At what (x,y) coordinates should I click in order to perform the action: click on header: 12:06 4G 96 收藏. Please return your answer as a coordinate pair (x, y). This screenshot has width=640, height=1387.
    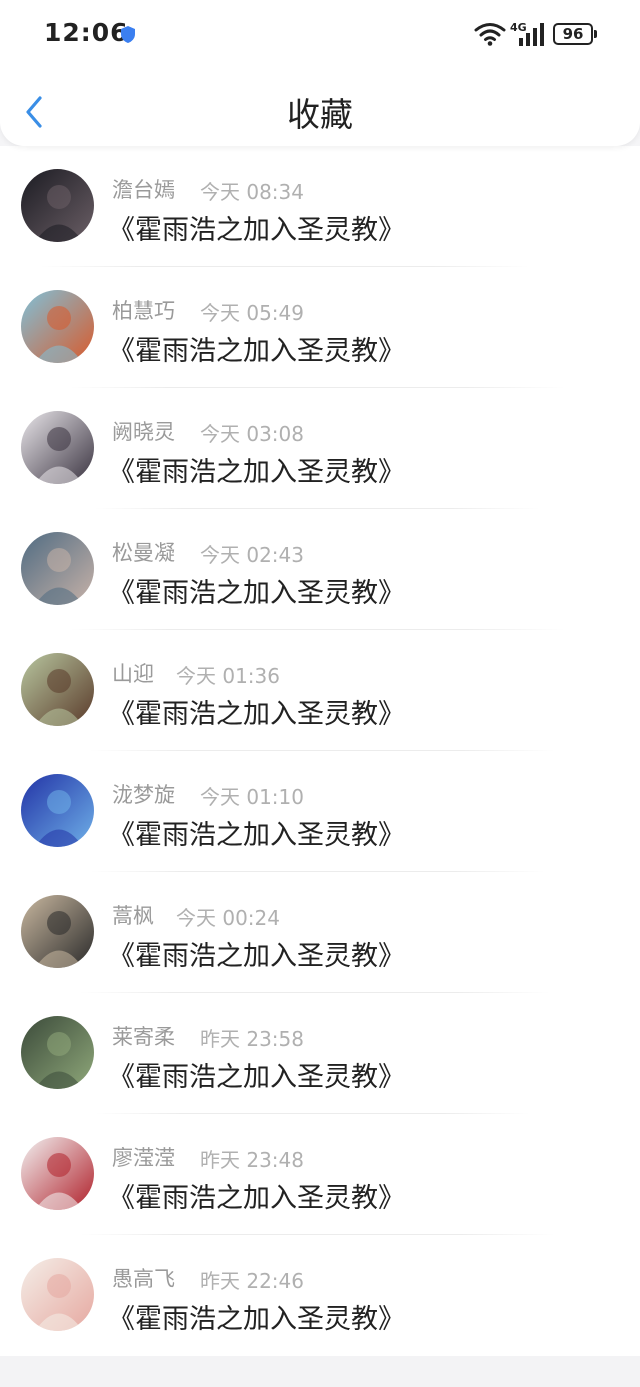
    Looking at the image, I should click on (320, 73).